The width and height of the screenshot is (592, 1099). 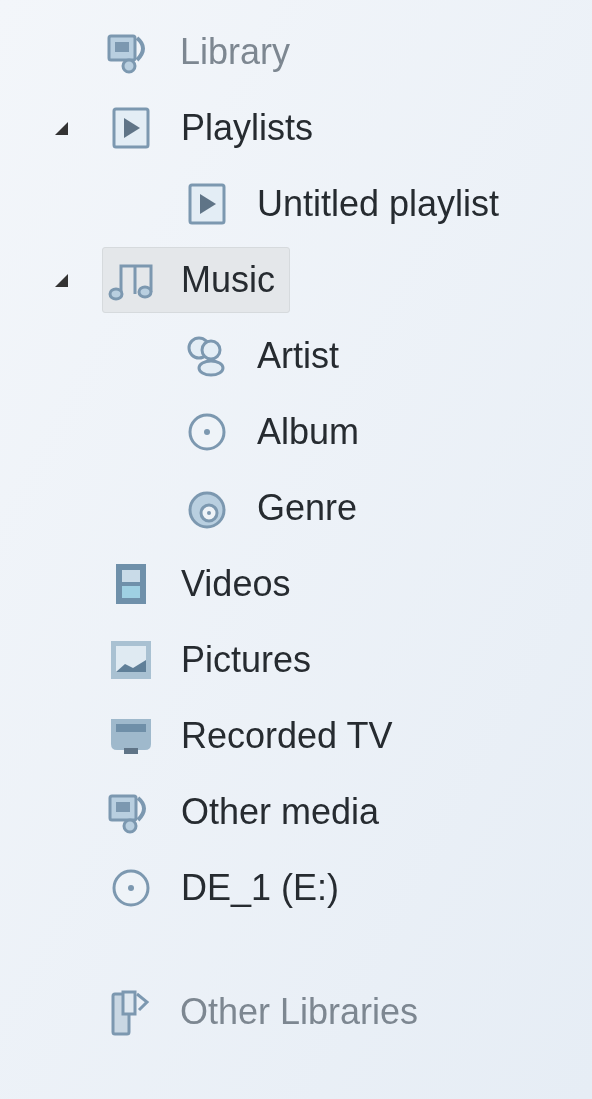 What do you see at coordinates (275, 508) in the screenshot?
I see `tree-item: Genre` at bounding box center [275, 508].